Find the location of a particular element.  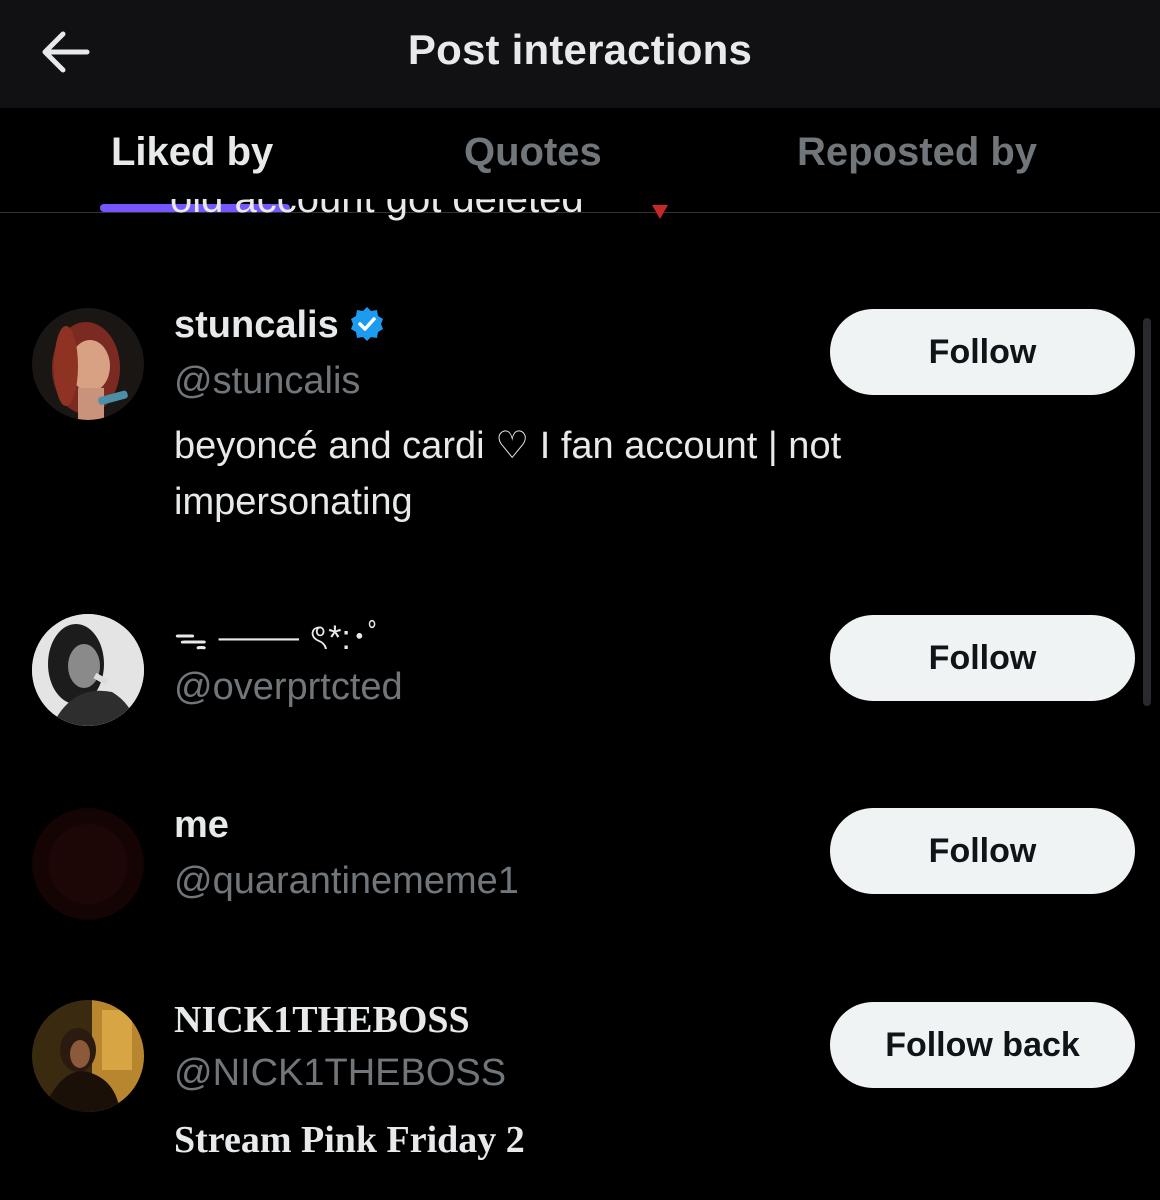

tab-reposted-by: Reposted by is located at coordinates (917, 152).